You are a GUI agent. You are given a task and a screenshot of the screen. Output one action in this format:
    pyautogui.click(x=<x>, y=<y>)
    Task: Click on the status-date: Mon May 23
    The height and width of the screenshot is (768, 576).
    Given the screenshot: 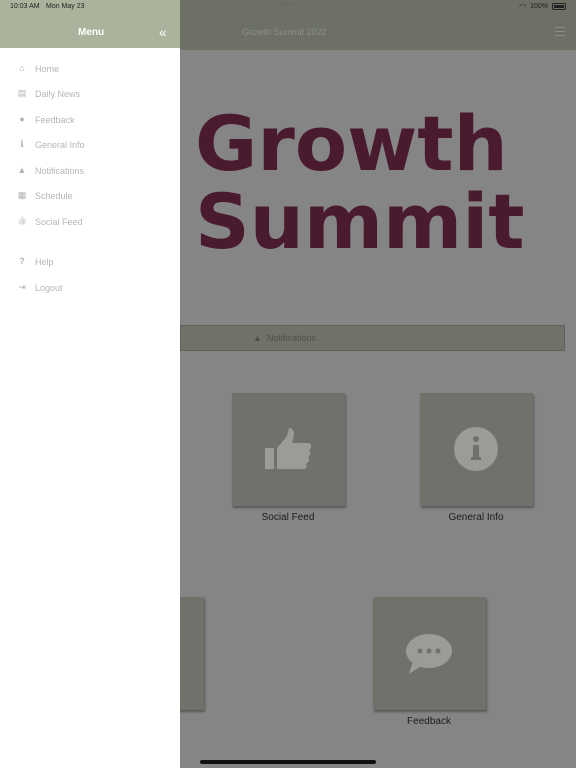 What is the action you would take?
    pyautogui.click(x=65, y=6)
    